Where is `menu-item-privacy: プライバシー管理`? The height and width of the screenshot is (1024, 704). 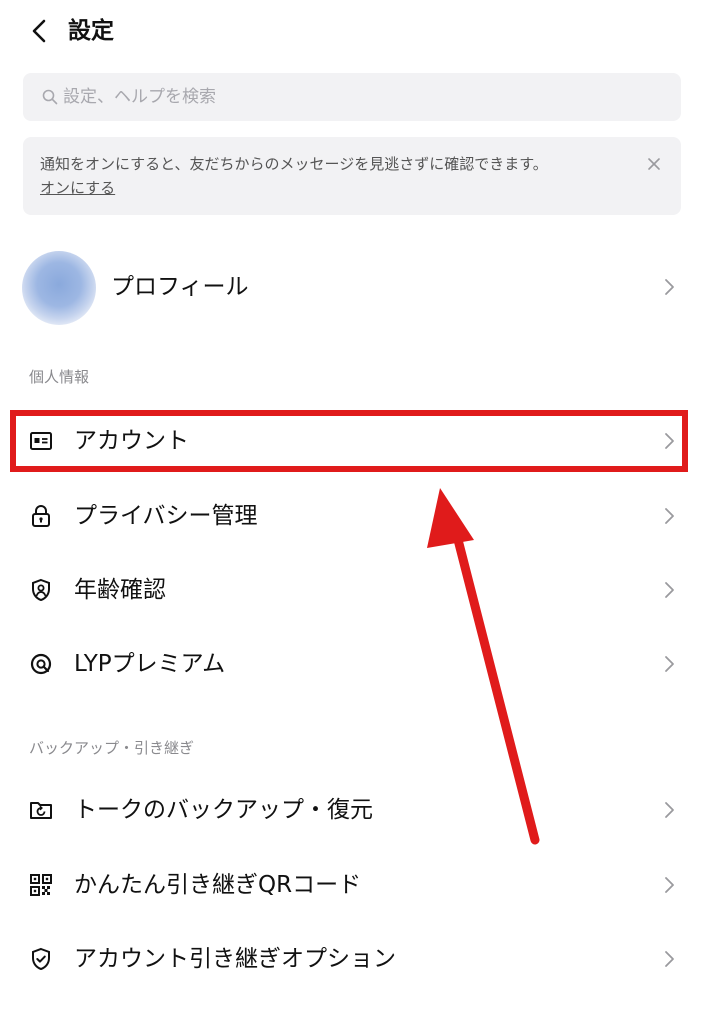 menu-item-privacy: プライバシー管理 is located at coordinates (352, 516).